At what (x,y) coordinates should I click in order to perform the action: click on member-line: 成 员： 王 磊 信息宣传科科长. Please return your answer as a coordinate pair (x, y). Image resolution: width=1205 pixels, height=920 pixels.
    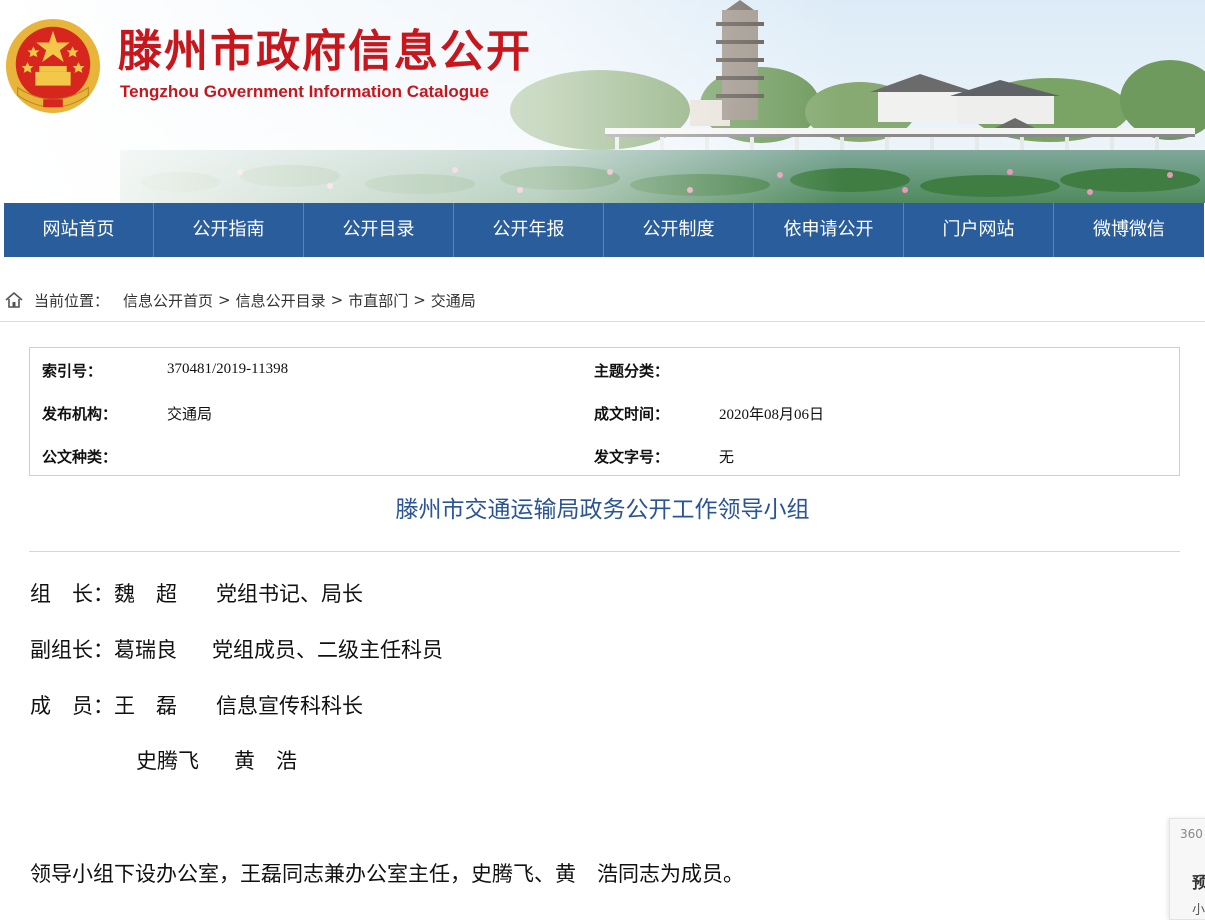
    Looking at the image, I should click on (196, 705).